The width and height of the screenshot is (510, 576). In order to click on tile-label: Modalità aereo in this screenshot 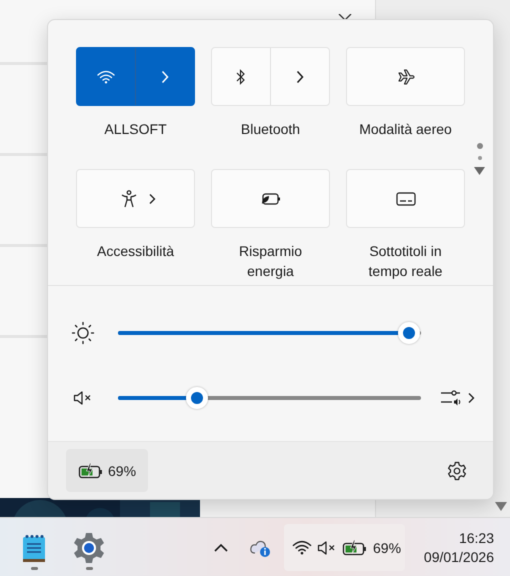, I will do `click(405, 129)`.